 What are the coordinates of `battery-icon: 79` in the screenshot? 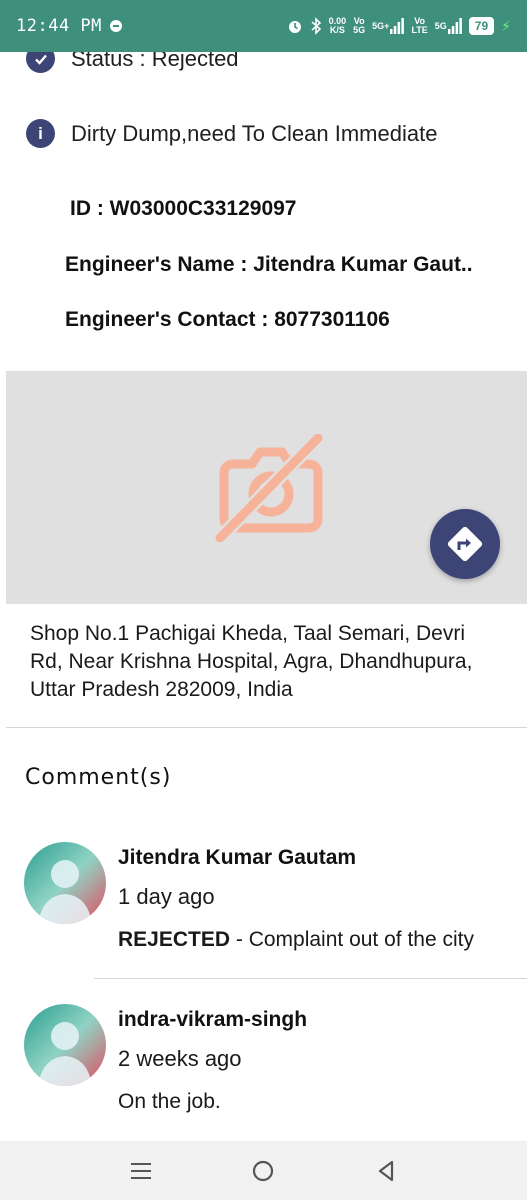 It's located at (481, 26).